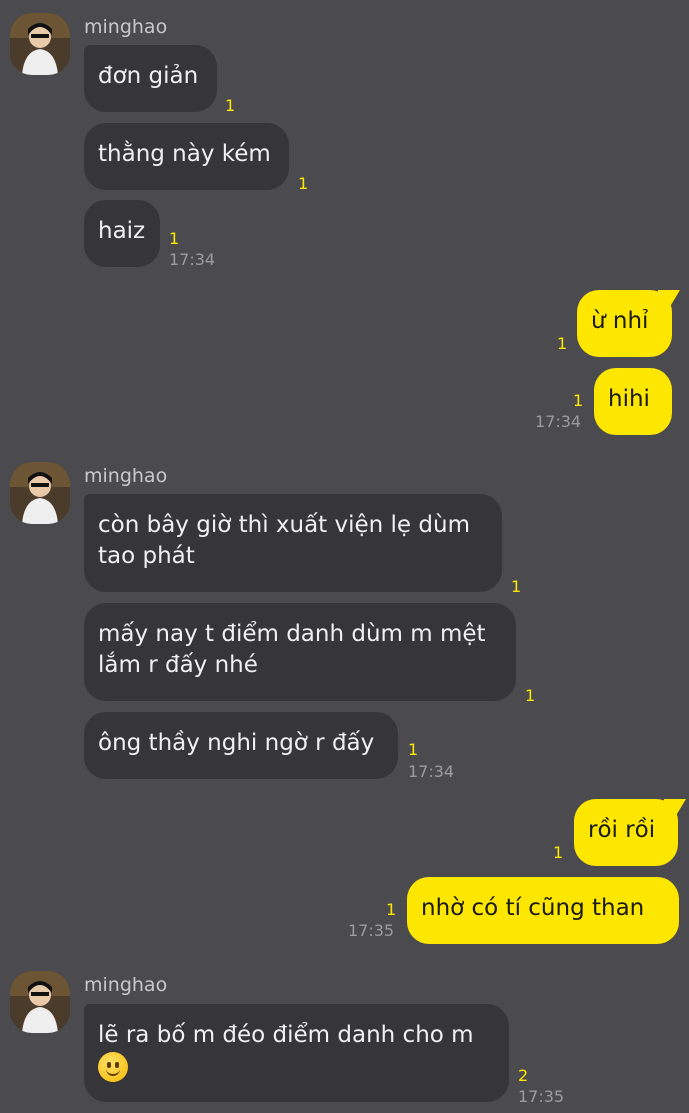 The width and height of the screenshot is (689, 1113). I want to click on message-text: đơn giản, so click(148, 76).